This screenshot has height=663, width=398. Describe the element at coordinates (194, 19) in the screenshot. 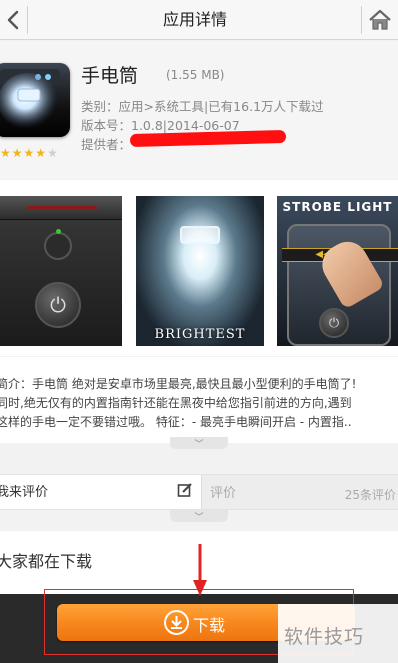

I see `page-title: 应用详情` at that location.